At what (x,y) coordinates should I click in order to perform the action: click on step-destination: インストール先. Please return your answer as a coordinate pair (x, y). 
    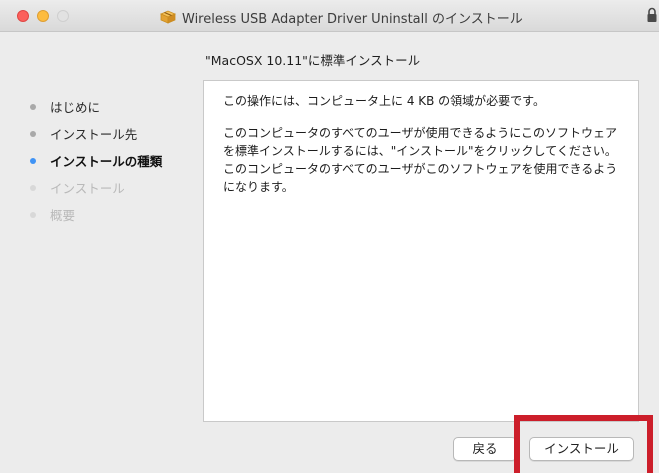
    Looking at the image, I should click on (115, 133).